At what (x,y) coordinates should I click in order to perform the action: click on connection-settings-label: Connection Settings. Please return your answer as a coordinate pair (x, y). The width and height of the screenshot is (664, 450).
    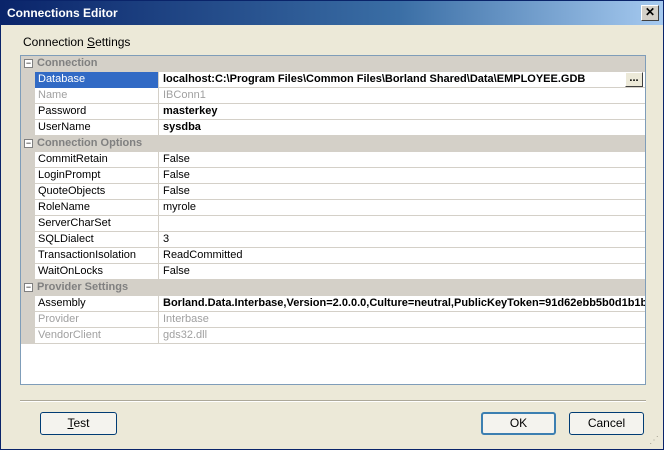
    Looking at the image, I should click on (77, 42).